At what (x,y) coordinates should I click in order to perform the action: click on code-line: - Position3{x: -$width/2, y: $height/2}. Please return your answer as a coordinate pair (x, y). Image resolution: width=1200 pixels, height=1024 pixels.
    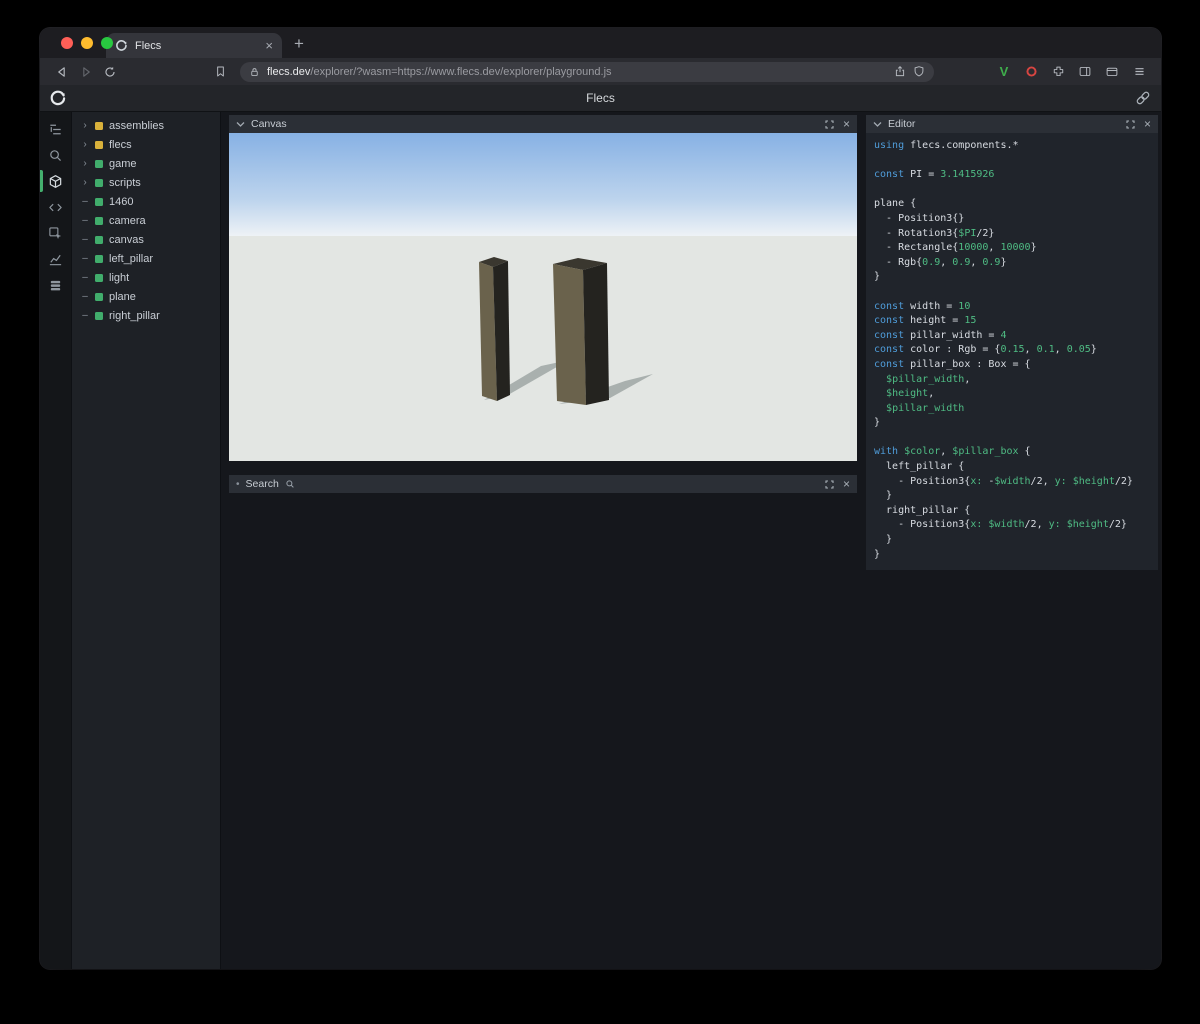
    Looking at the image, I should click on (1012, 482).